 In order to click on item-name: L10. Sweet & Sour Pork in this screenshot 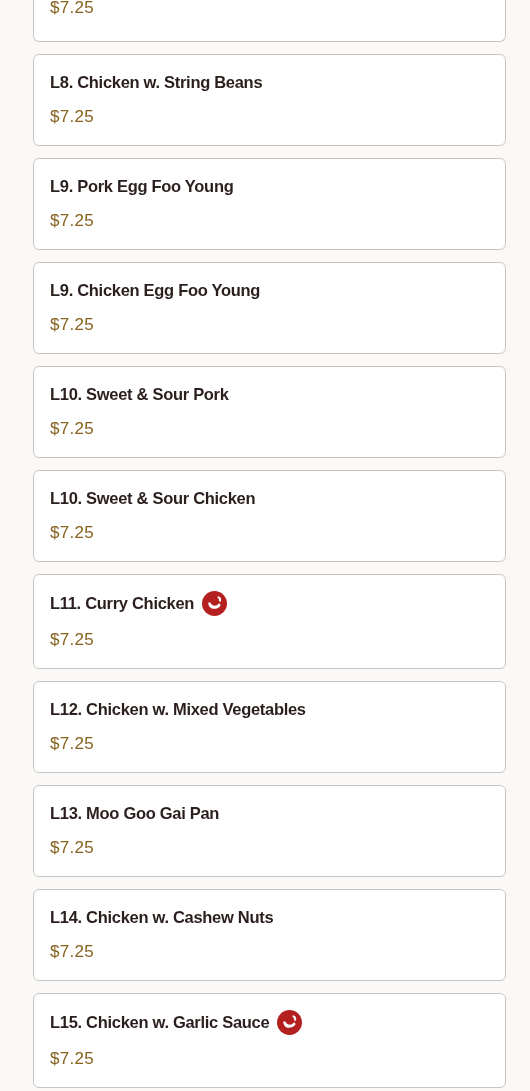, I will do `click(139, 394)`.